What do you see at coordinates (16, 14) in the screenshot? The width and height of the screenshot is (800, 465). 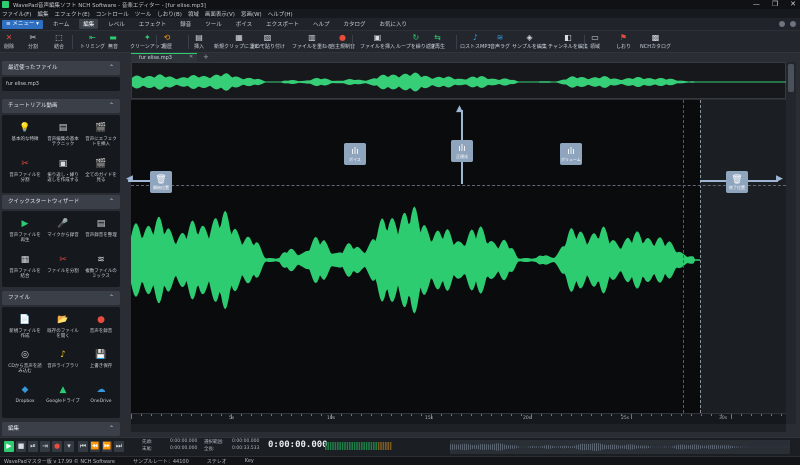 I see `menu-file: ファイル(F)` at bounding box center [16, 14].